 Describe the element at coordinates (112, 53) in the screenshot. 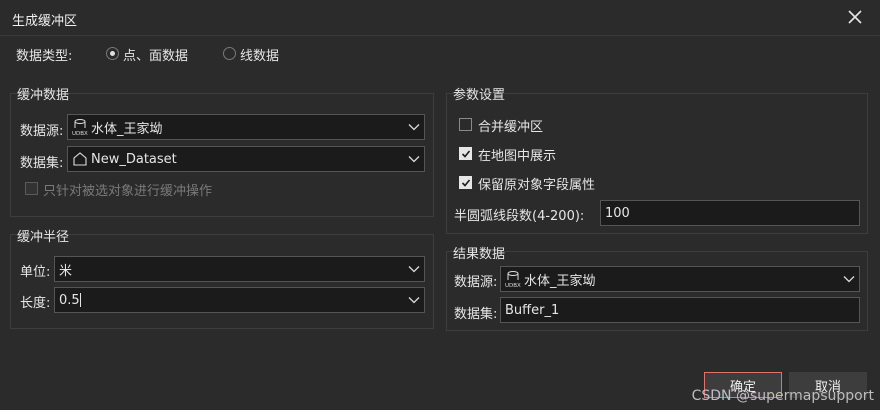

I see `radio-point-region` at that location.